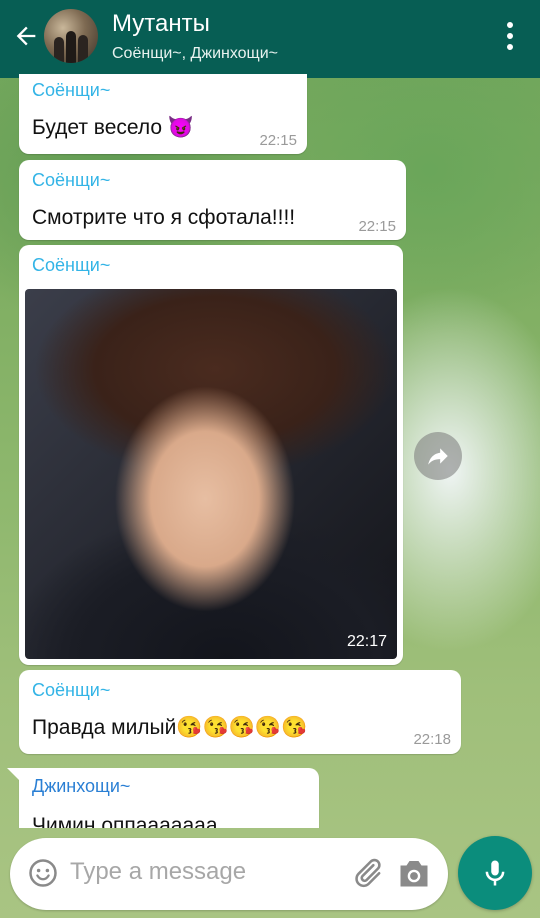 The width and height of the screenshot is (540, 918). What do you see at coordinates (71, 36) in the screenshot?
I see `group-avatar` at bounding box center [71, 36].